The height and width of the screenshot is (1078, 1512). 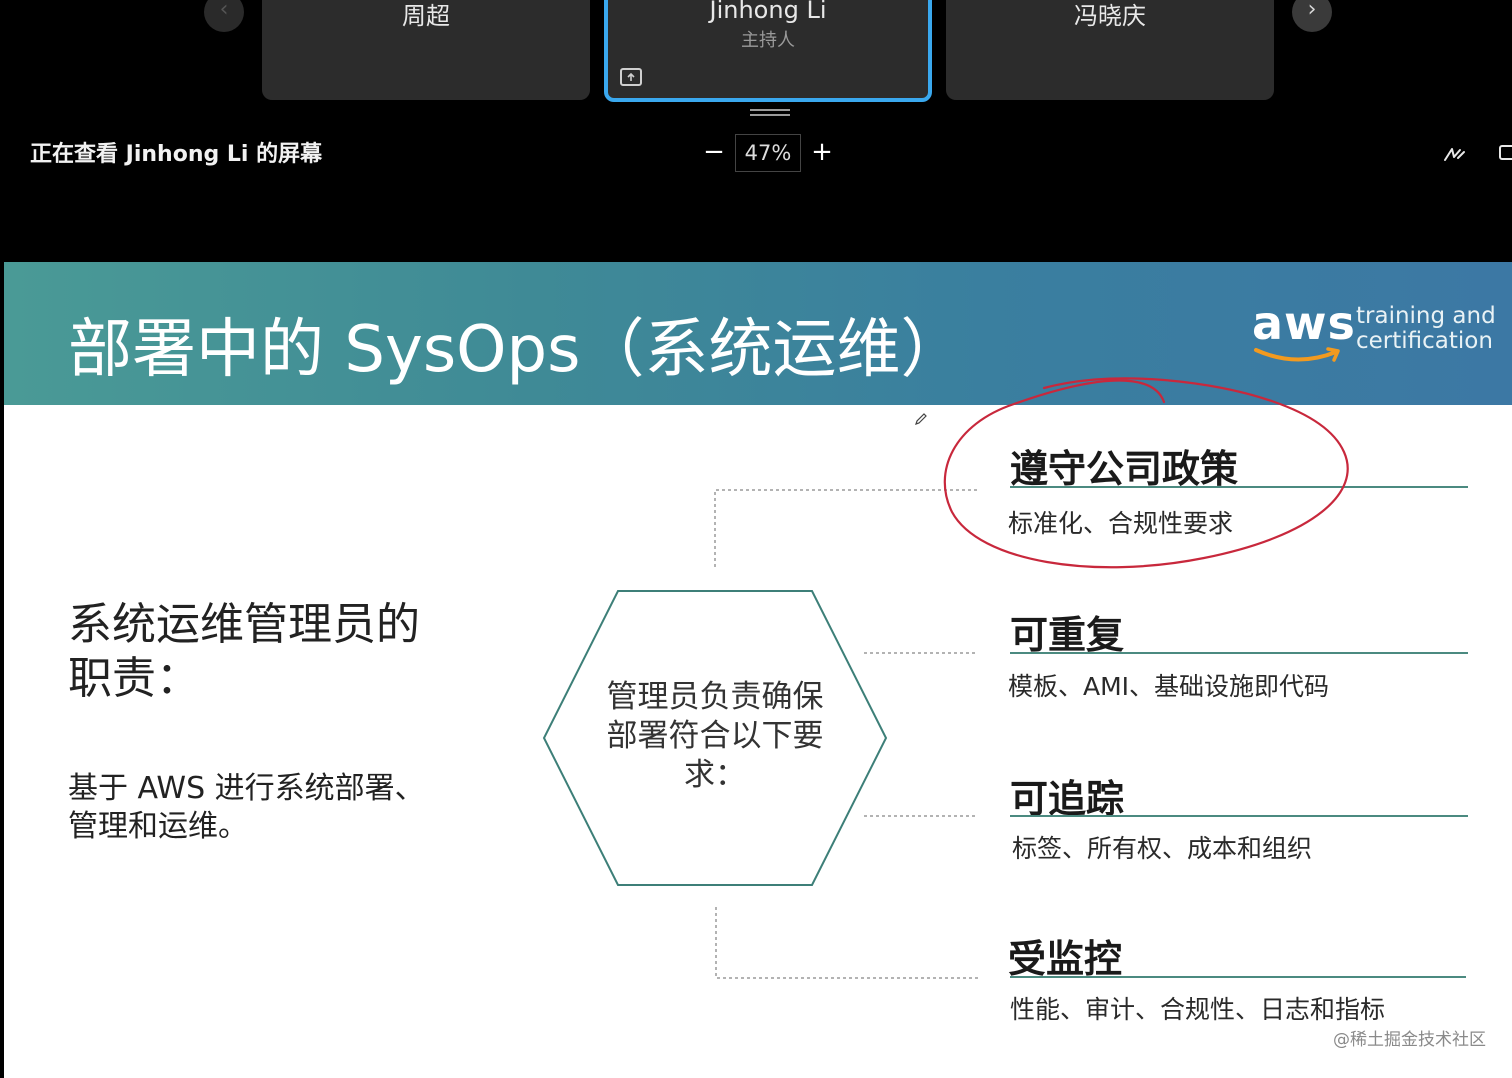 I want to click on participant-tile: 冯晓庆, so click(x=1110, y=50).